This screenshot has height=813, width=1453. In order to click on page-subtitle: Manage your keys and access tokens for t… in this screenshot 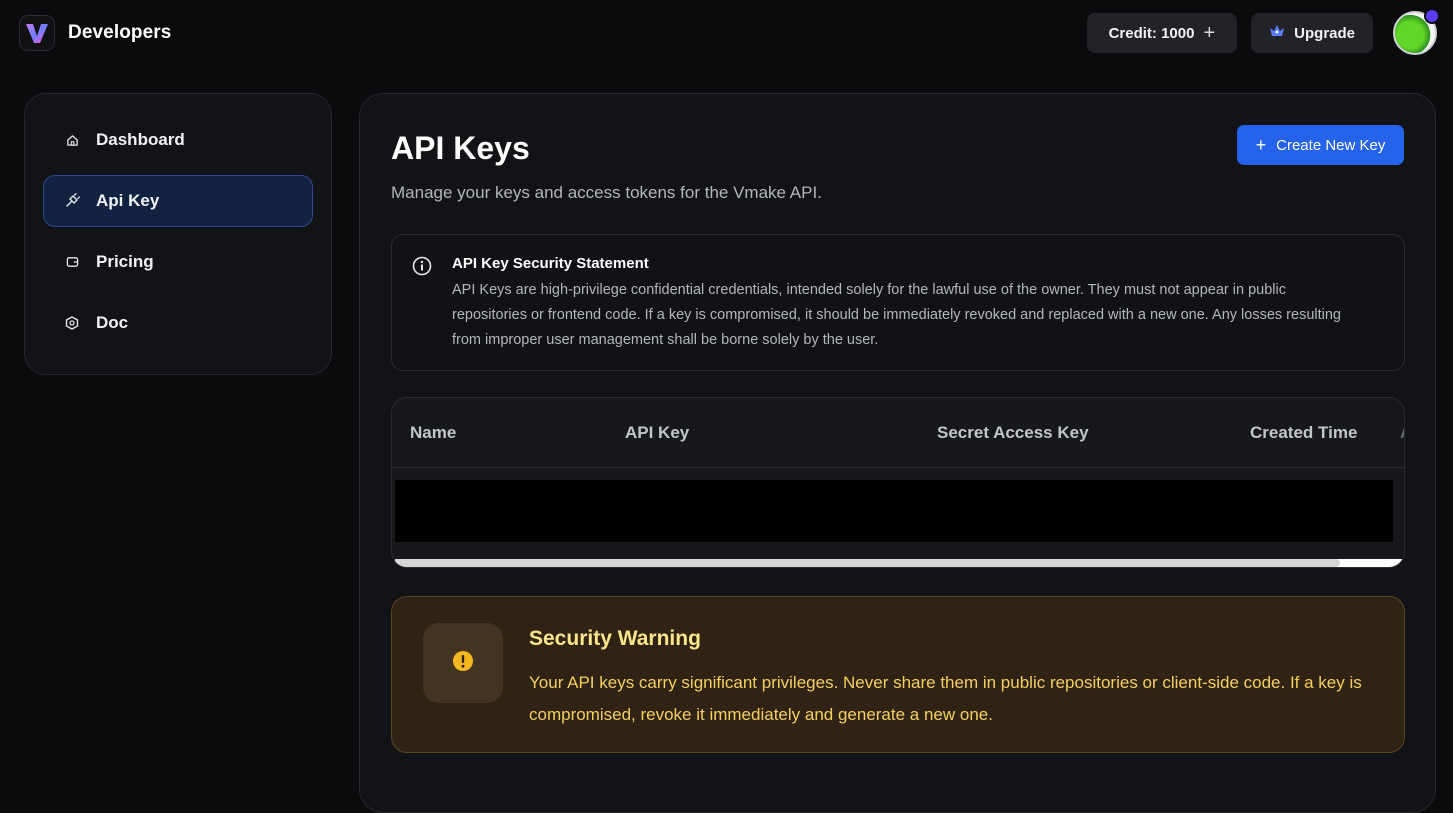, I will do `click(606, 192)`.